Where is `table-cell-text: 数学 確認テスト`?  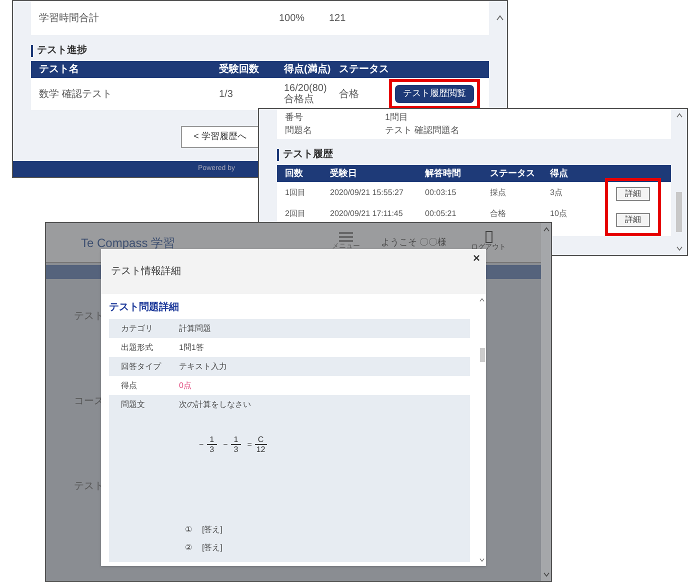
table-cell-text: 数学 確認テスト is located at coordinates (76, 95).